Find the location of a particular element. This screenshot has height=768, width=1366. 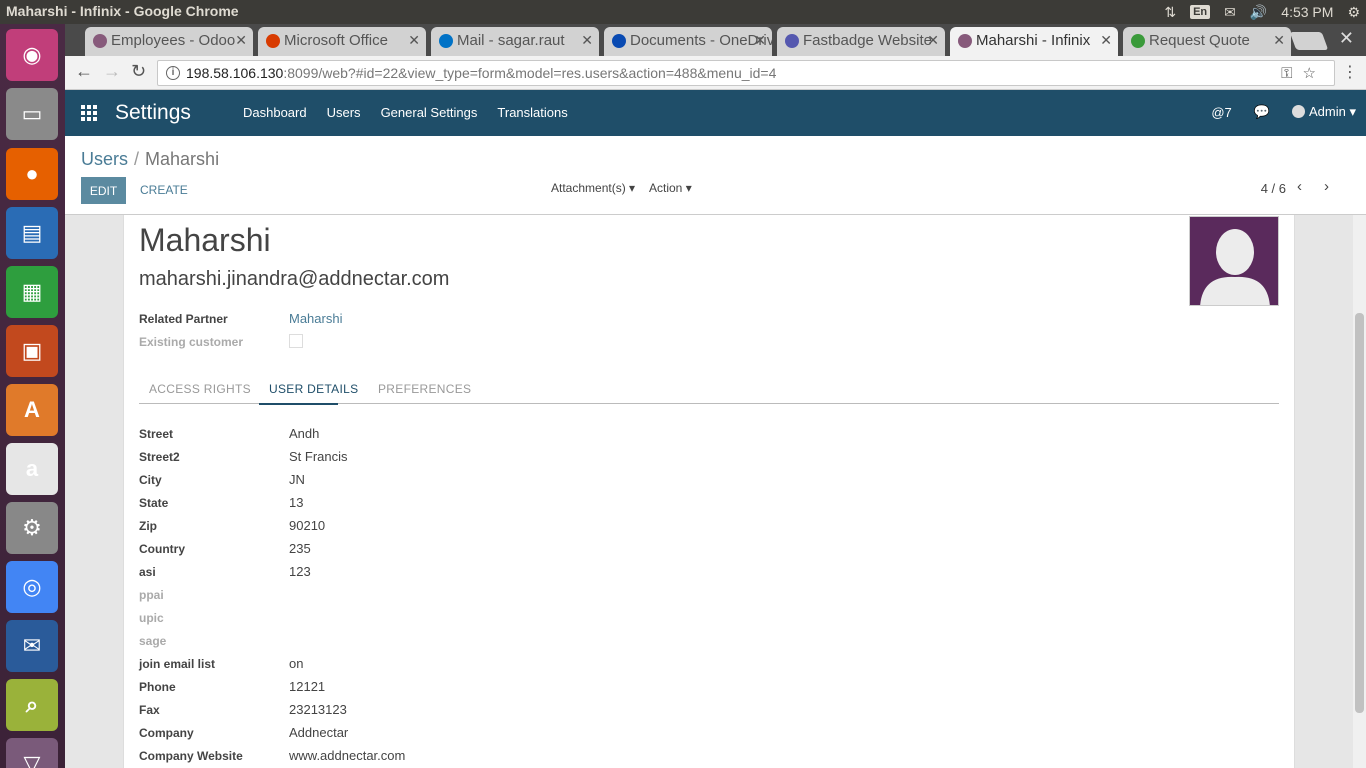

tab-user-details: USER DETAILS is located at coordinates (313, 389).